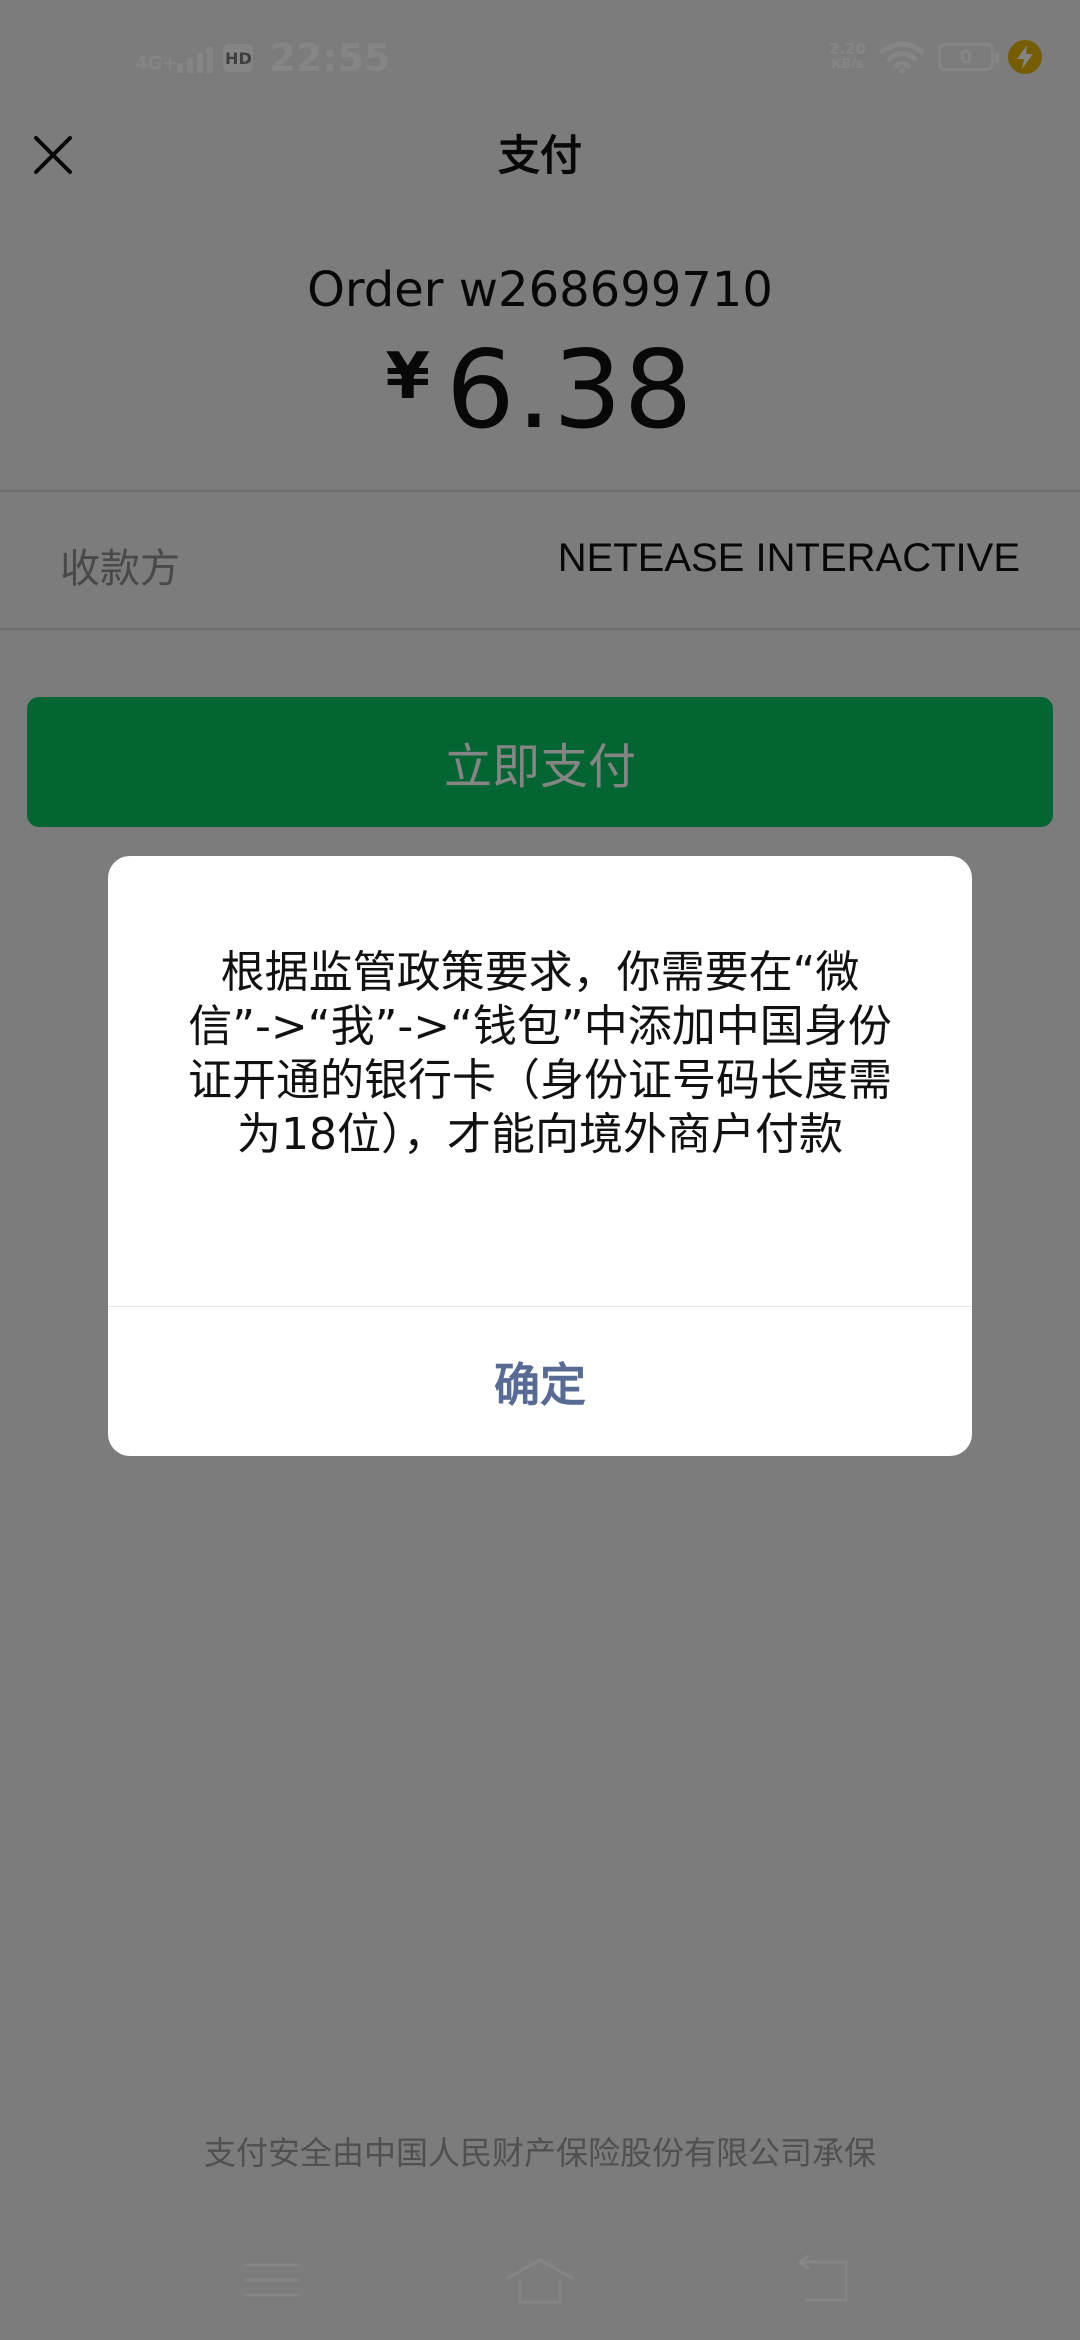  Describe the element at coordinates (540, 1381) in the screenshot. I see `confirm-button: 确定` at that location.